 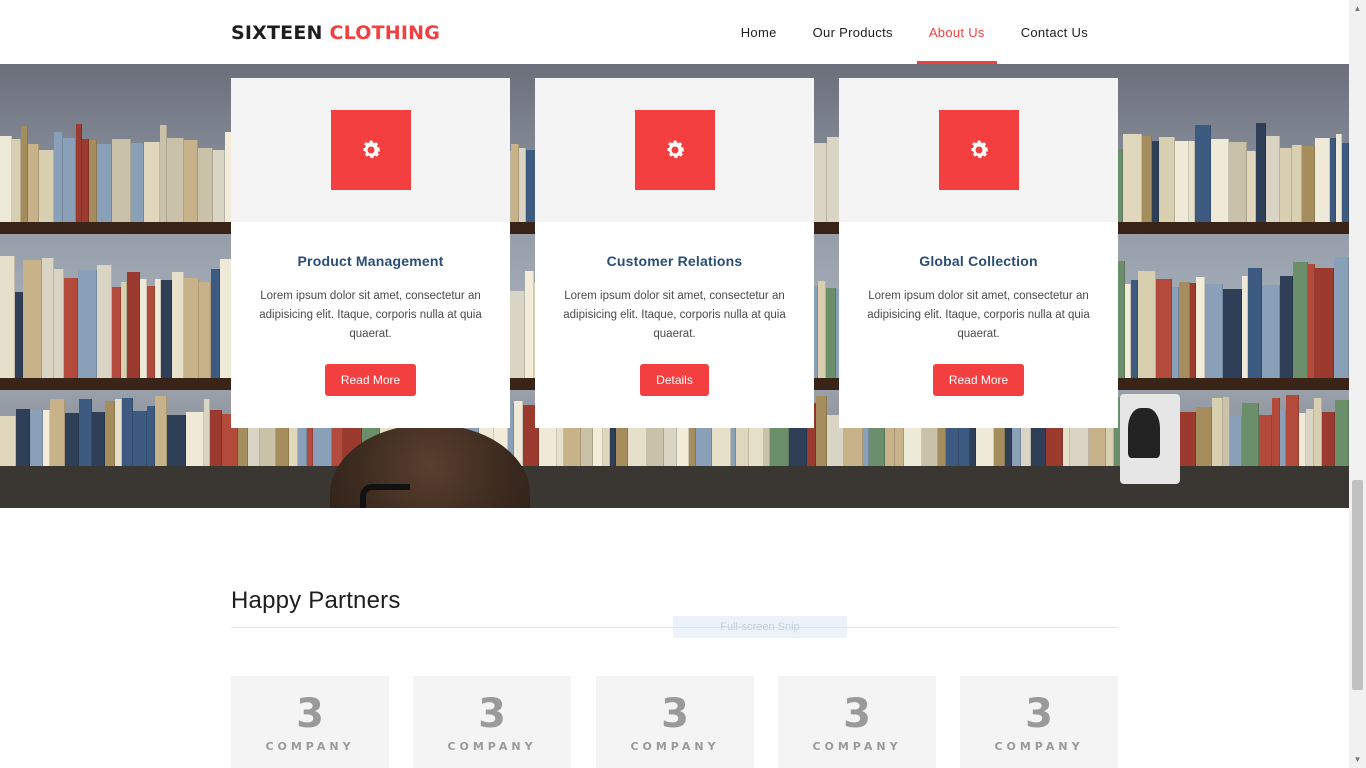 I want to click on nav-about-us: About Us, so click(x=956, y=32).